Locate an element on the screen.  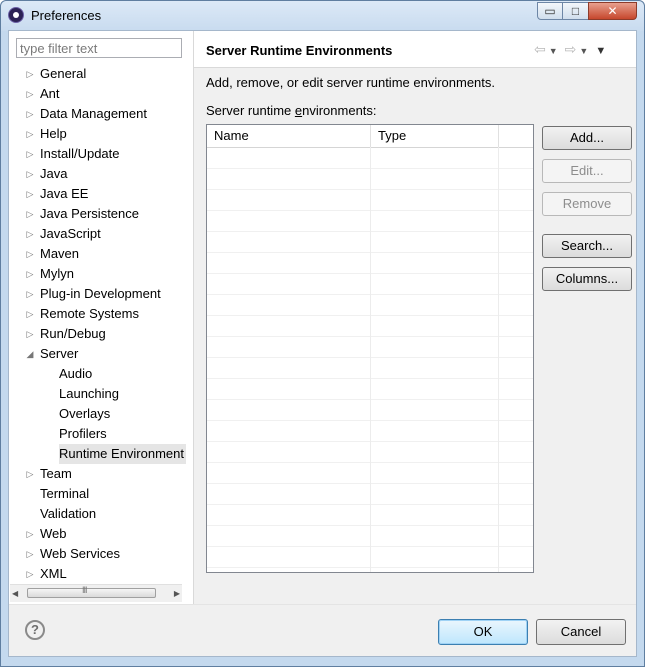
tree-item-label: Team is located at coordinates (56, 473).